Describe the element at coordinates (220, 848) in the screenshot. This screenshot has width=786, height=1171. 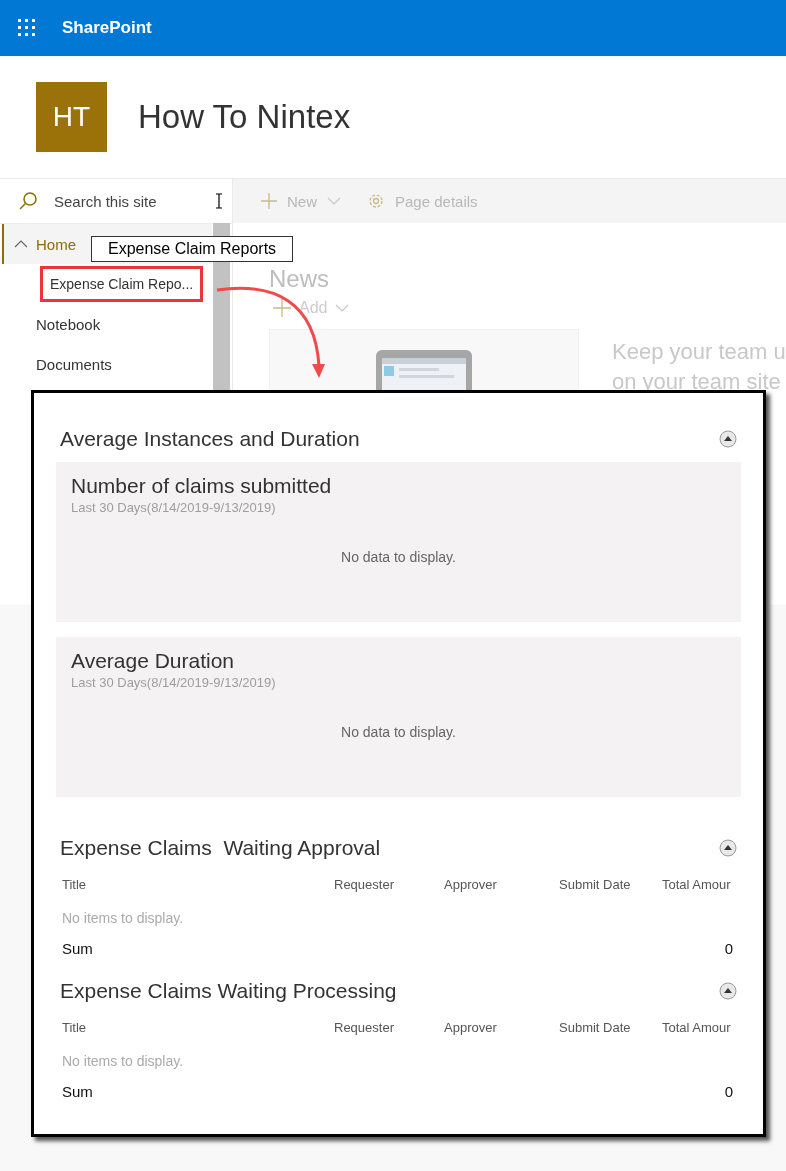
I see `section-title: Expense Claims Waiting Approval` at that location.